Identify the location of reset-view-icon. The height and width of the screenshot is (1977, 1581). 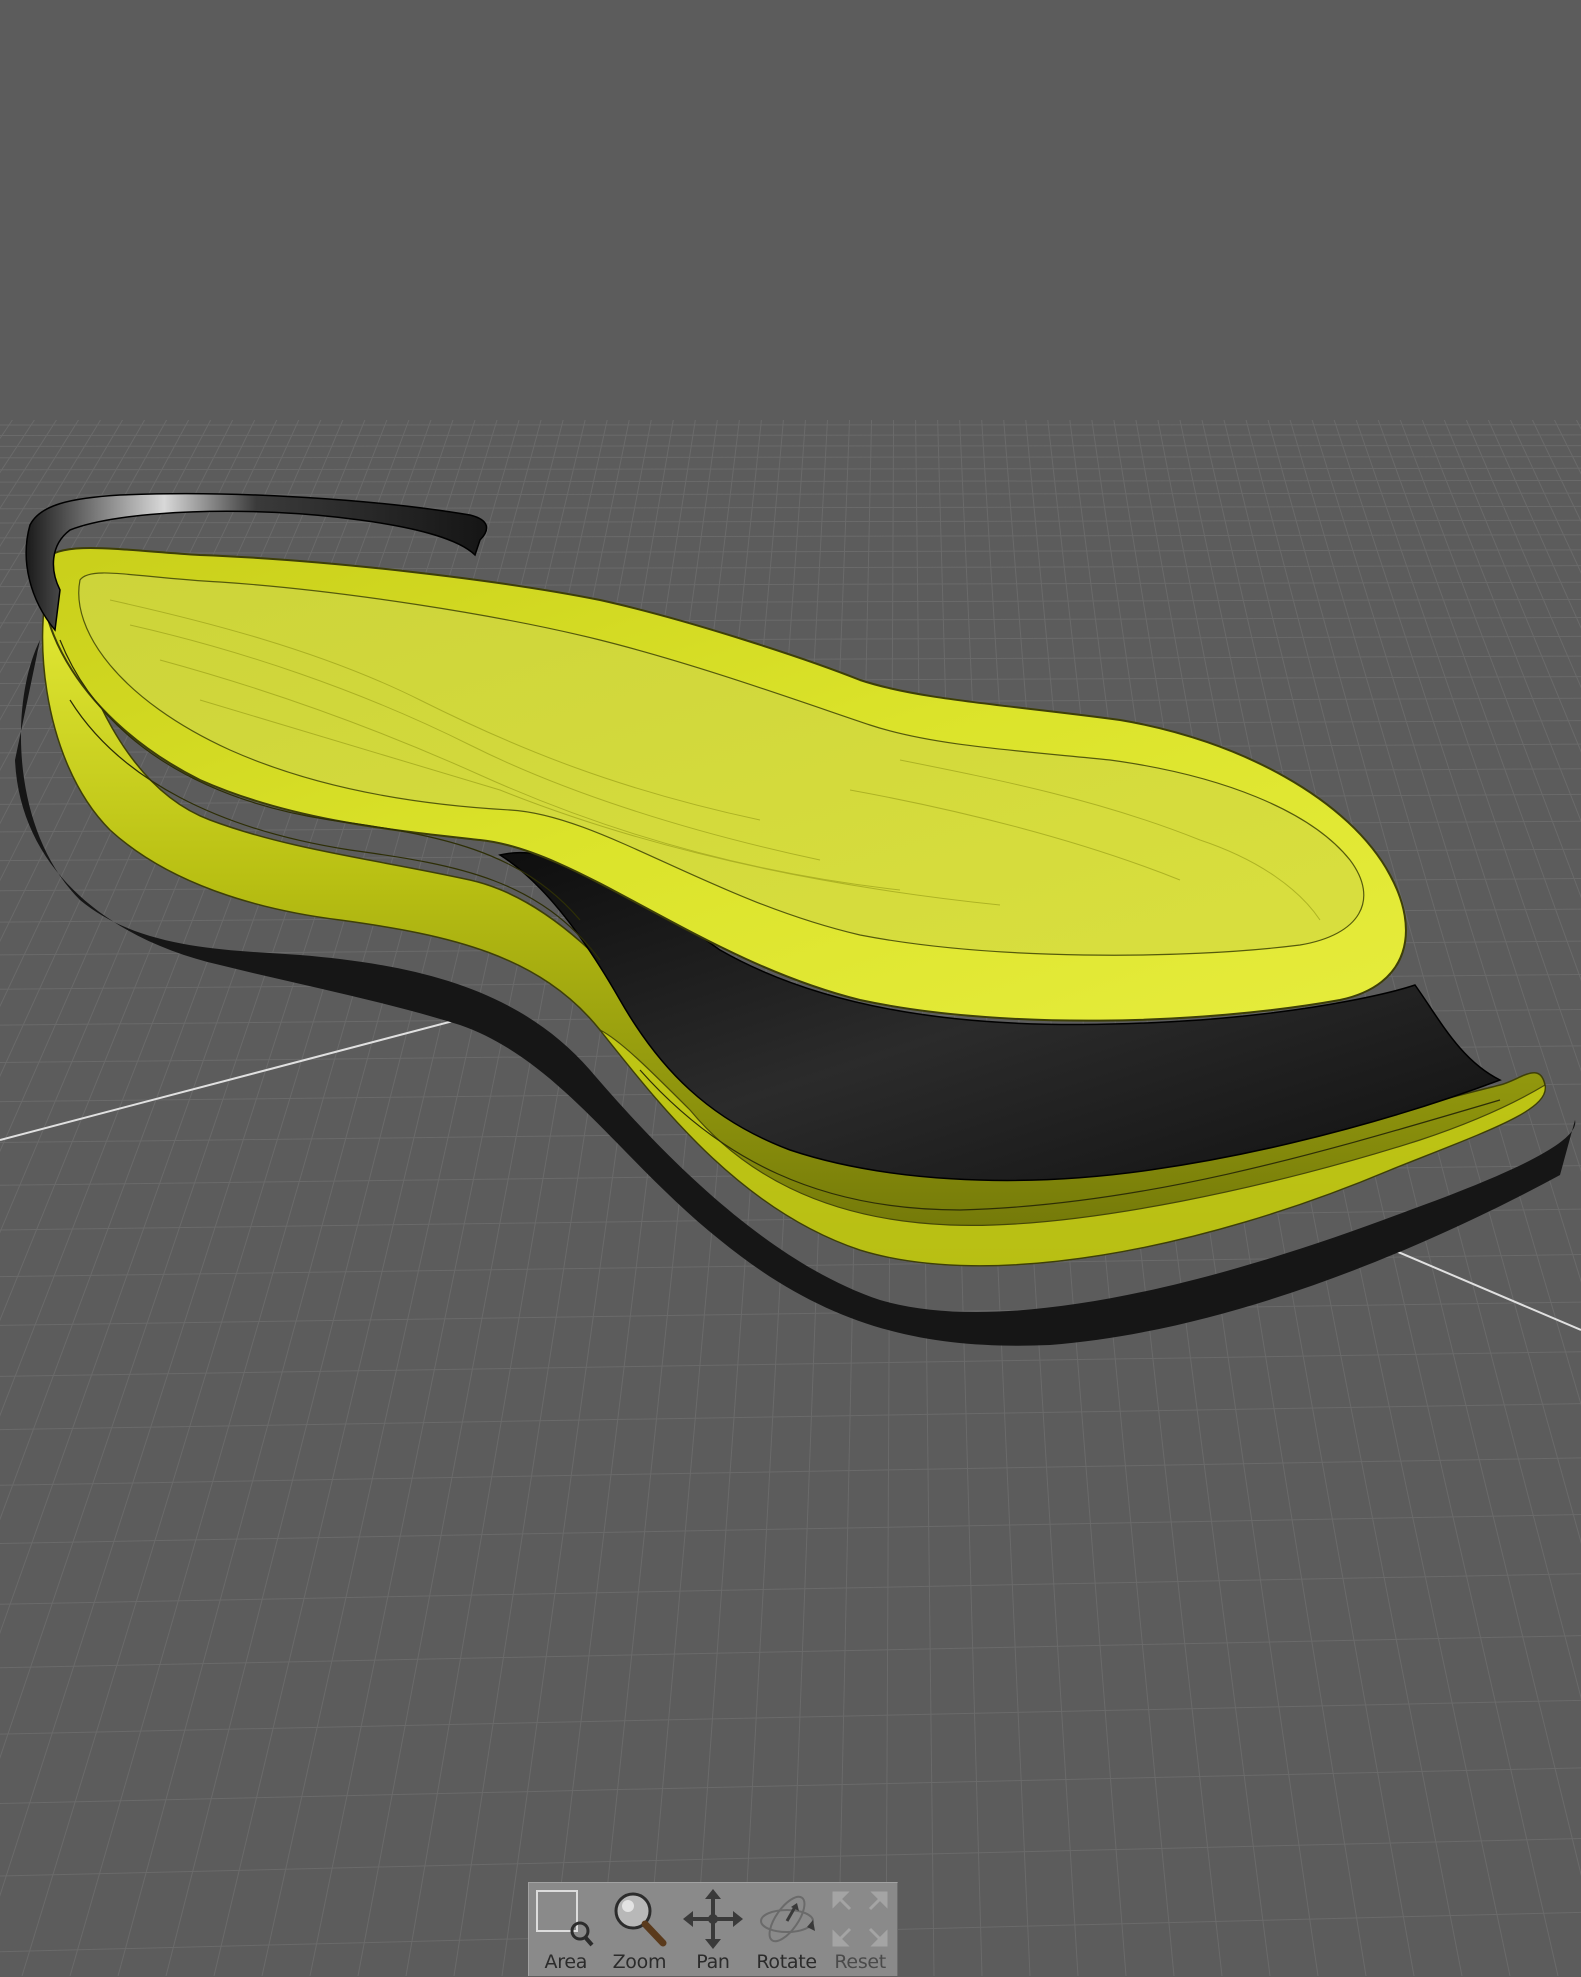
(860, 1919).